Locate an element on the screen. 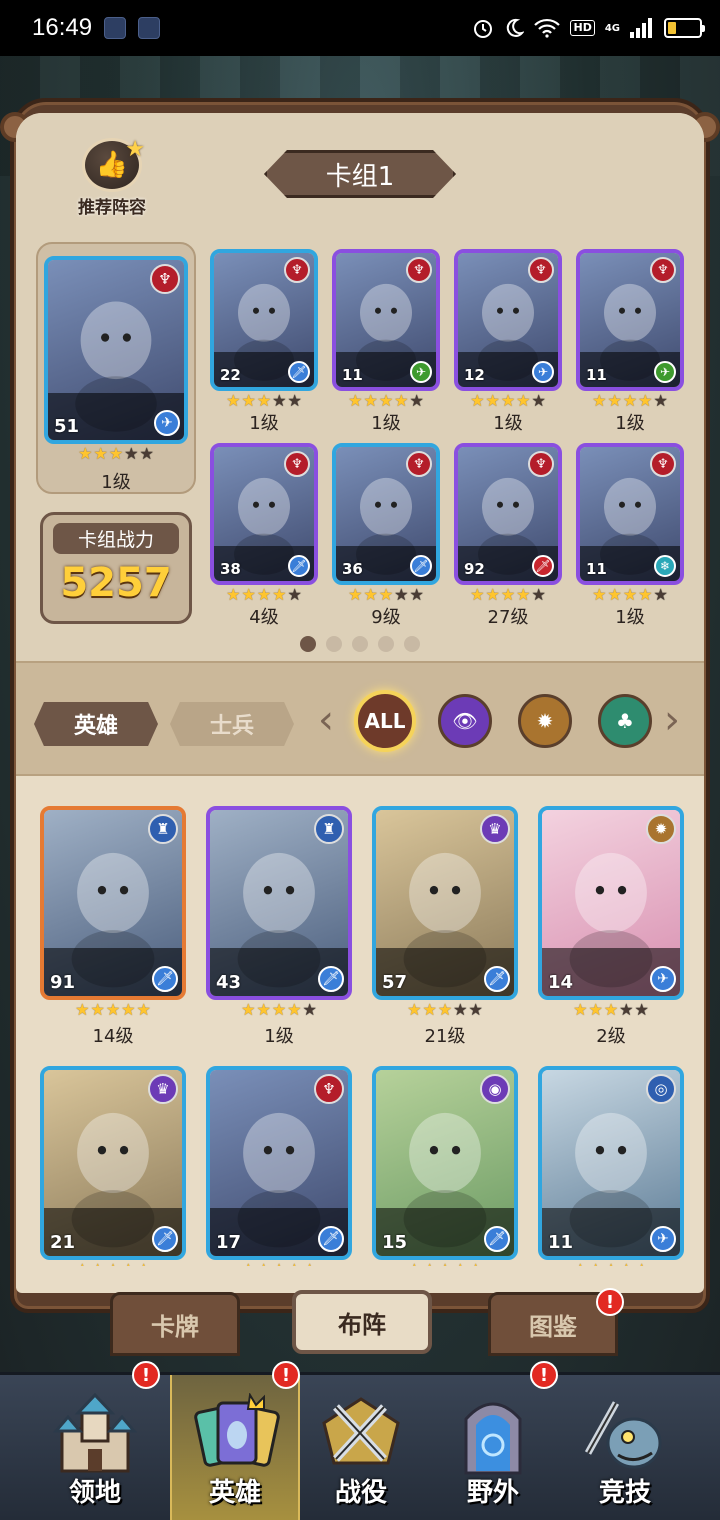 This screenshot has height=1520, width=720. hero-card: 11 ◎ ✈ is located at coordinates (611, 1163).